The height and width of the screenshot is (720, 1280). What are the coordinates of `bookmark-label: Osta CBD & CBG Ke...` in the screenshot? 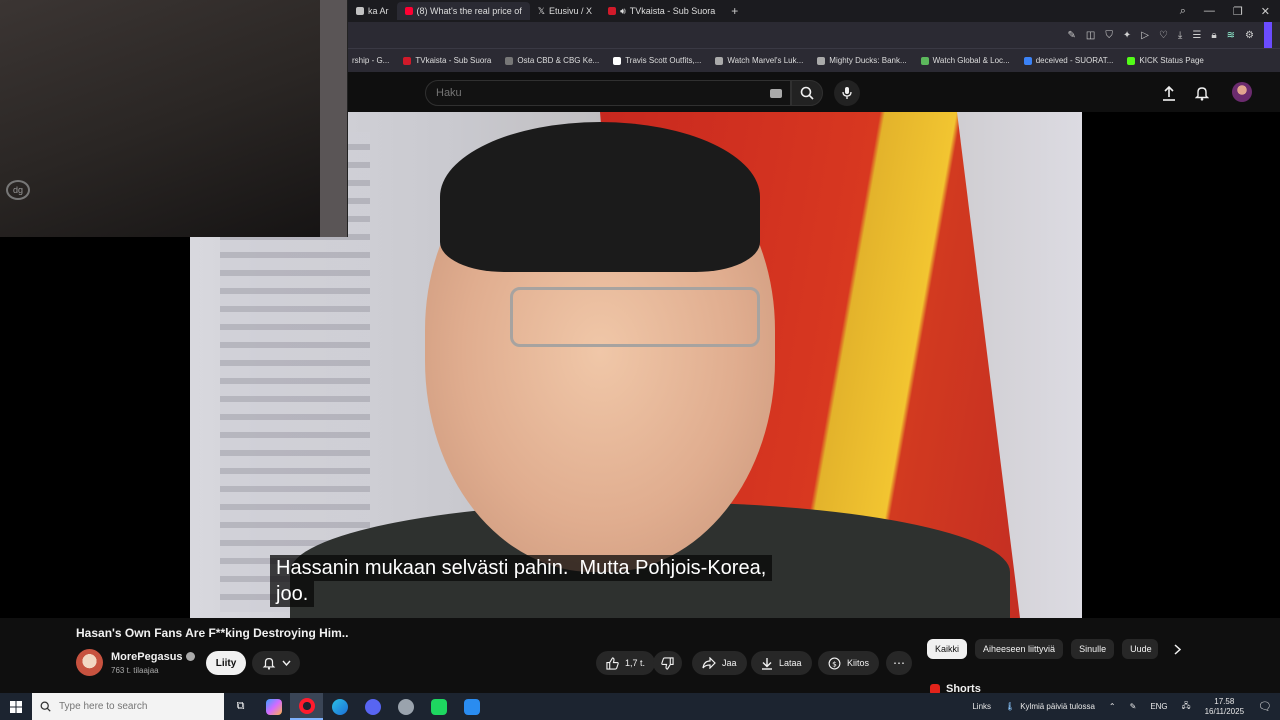 It's located at (558, 60).